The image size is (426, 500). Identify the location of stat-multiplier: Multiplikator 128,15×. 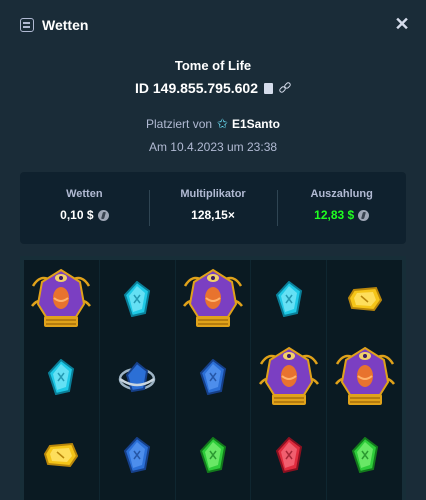
(213, 208).